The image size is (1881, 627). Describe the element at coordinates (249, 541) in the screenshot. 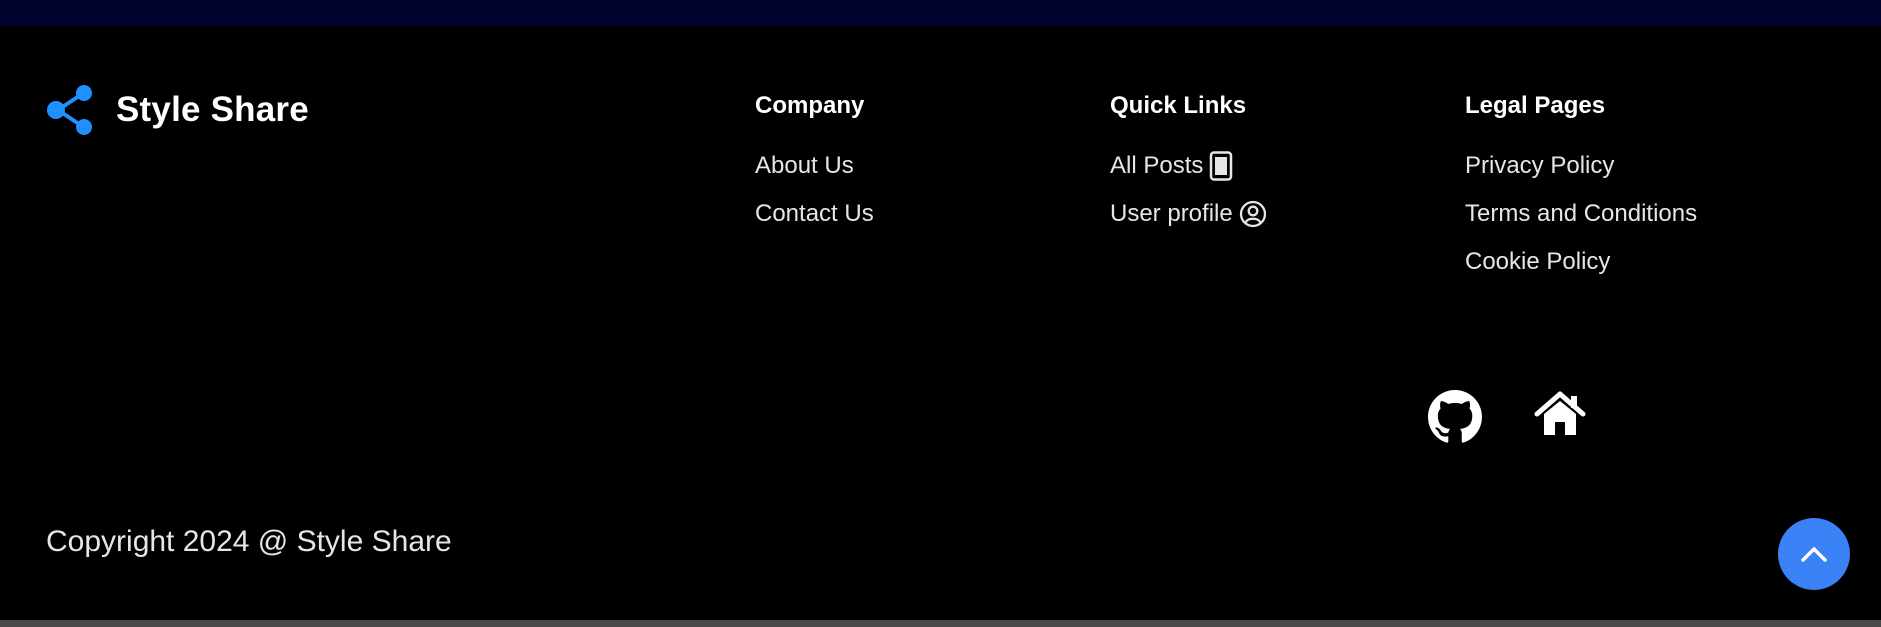

I see `copyright-text: Copyright 2024 @ Style Share` at that location.